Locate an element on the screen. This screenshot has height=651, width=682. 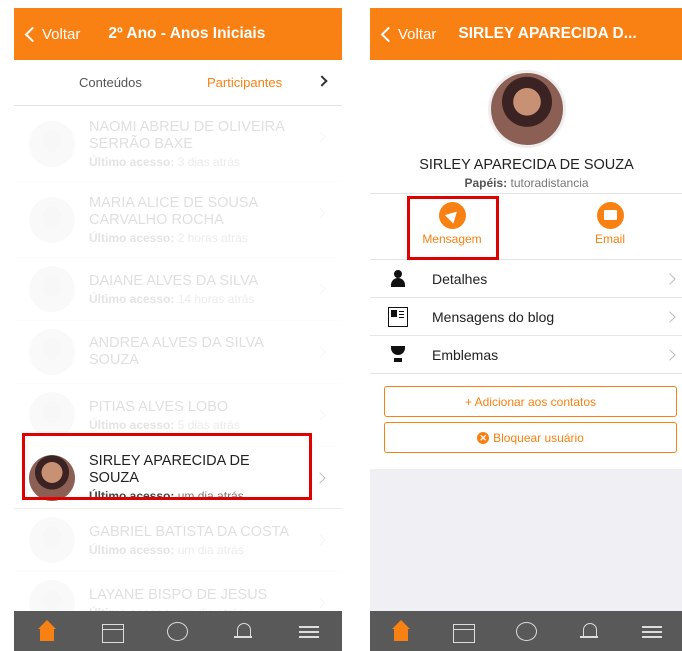
menu-item-blog: Mensagens do blog is located at coordinates (526, 317).